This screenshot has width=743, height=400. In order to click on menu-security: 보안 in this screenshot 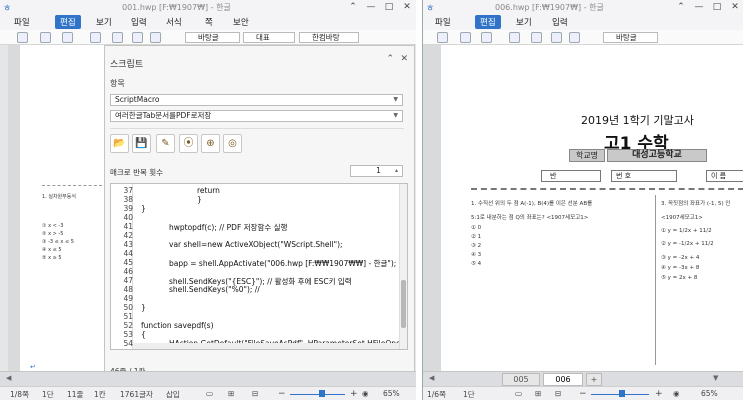, I will do `click(241, 22)`.